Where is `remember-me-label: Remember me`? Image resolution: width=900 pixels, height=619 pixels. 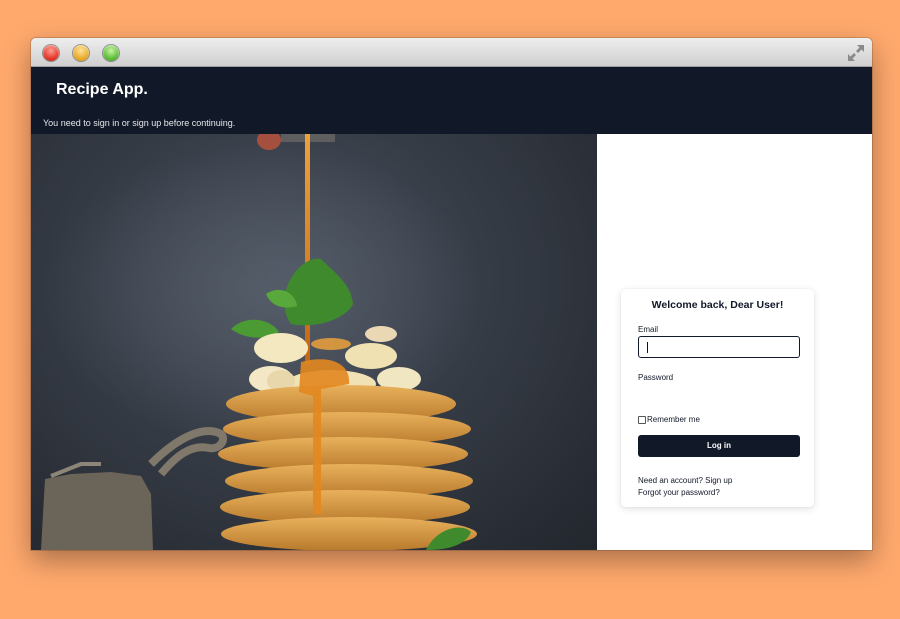
remember-me-label: Remember me is located at coordinates (673, 419).